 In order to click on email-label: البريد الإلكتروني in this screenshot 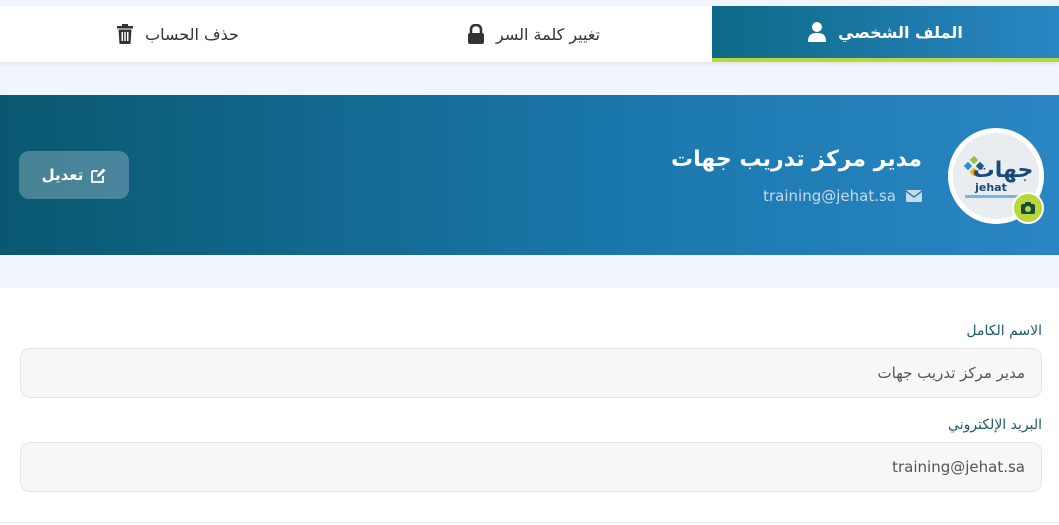, I will do `click(995, 425)`.